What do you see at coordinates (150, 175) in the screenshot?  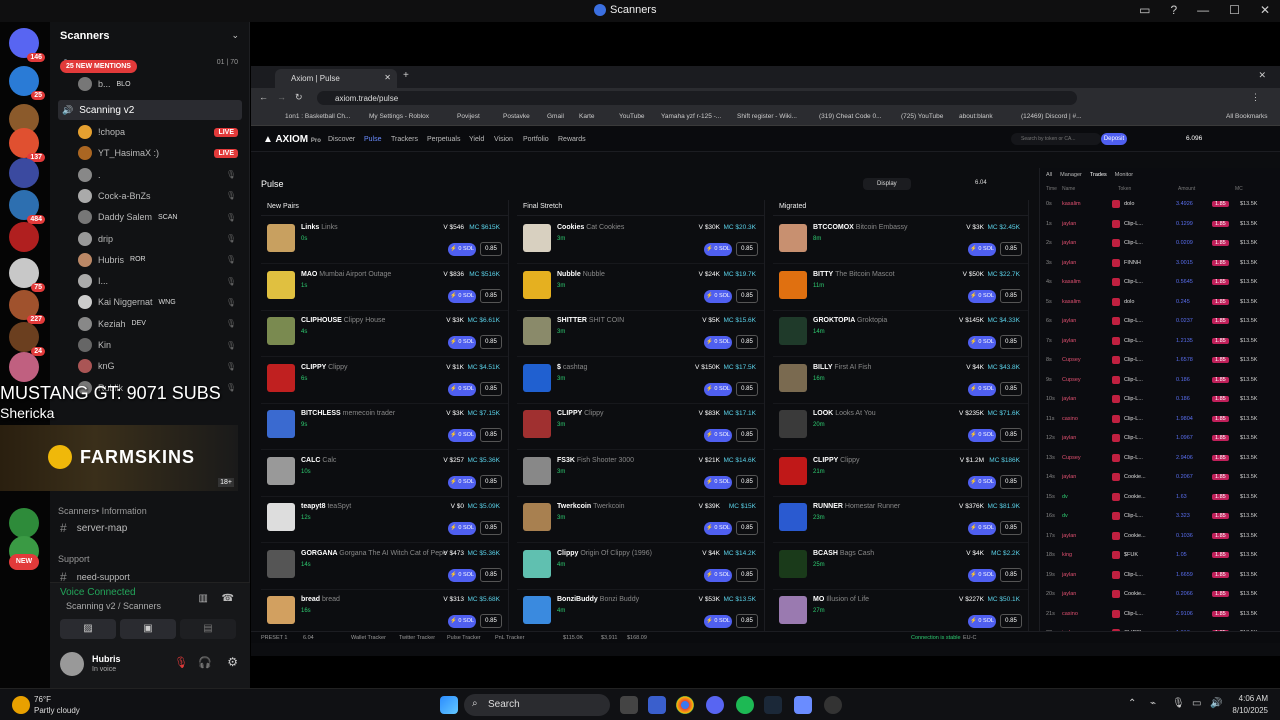 I see `member-row: . 🎙` at bounding box center [150, 175].